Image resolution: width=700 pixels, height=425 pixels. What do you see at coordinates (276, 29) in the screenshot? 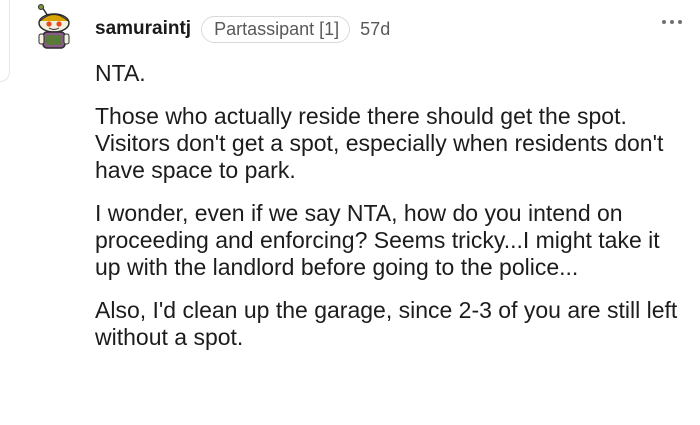
I see `user-flair-badge: Partassipant [1]` at bounding box center [276, 29].